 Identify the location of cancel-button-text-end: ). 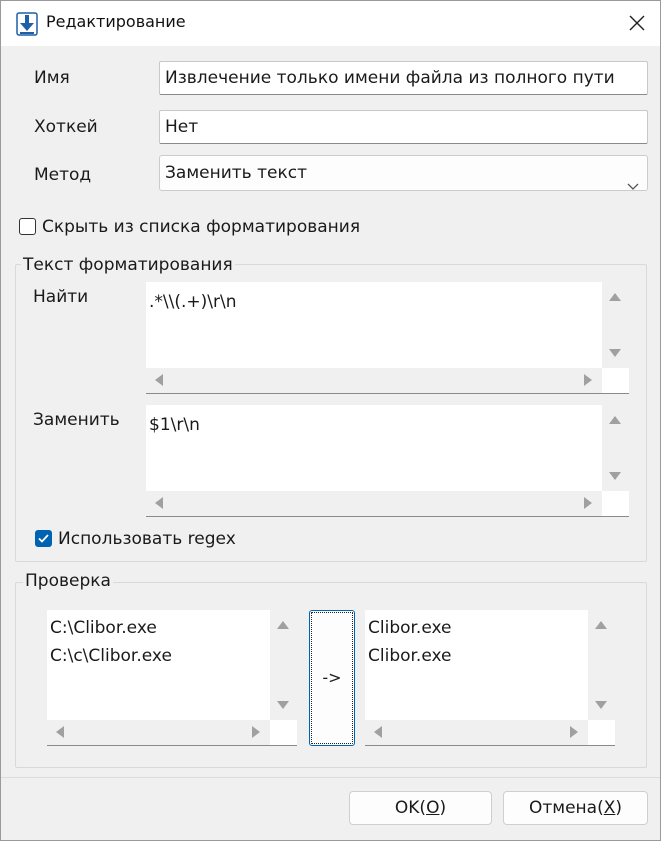
(619, 808).